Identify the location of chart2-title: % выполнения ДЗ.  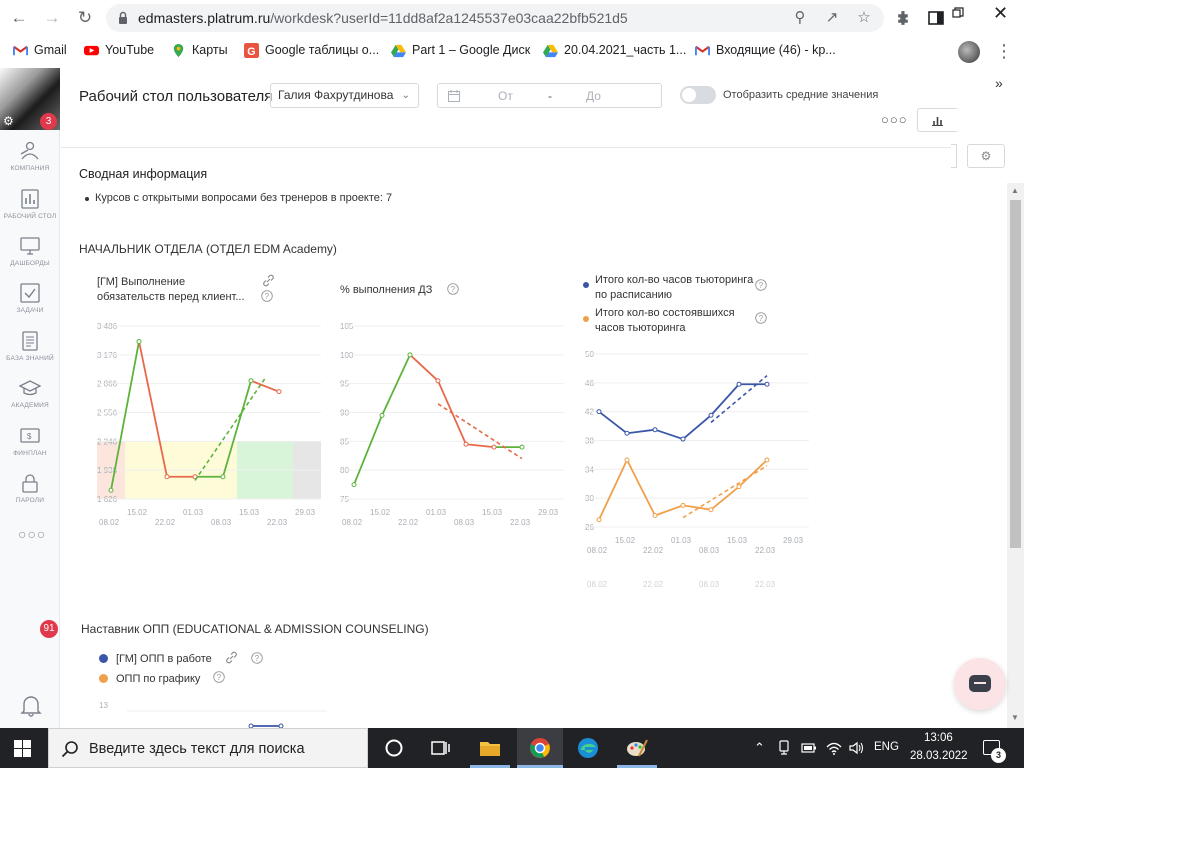
(386, 290).